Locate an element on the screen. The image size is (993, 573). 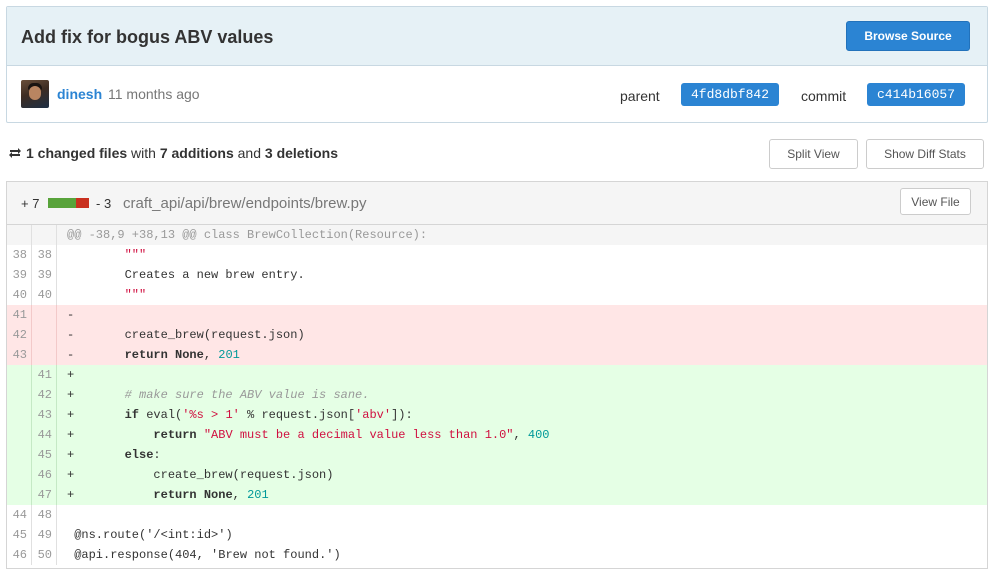
context-line: 40 40 """ is located at coordinates (497, 295).